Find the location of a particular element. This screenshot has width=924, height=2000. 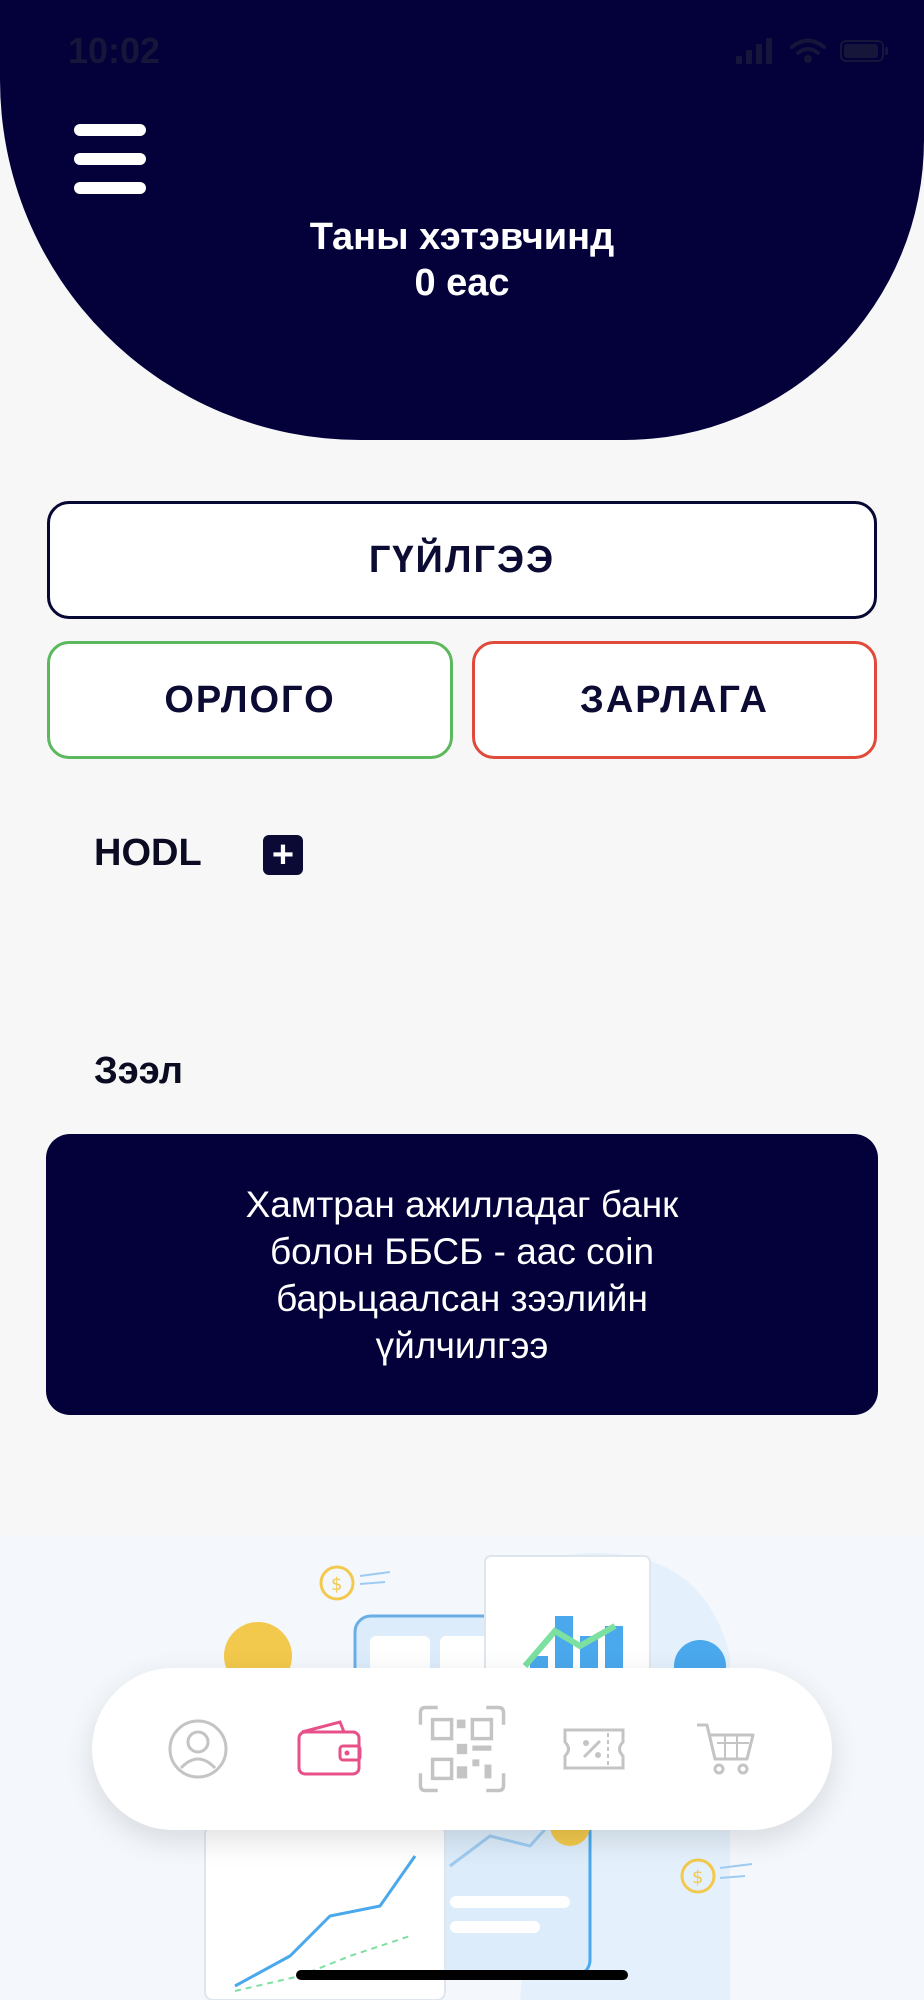

plus-icon: + is located at coordinates (283, 855).